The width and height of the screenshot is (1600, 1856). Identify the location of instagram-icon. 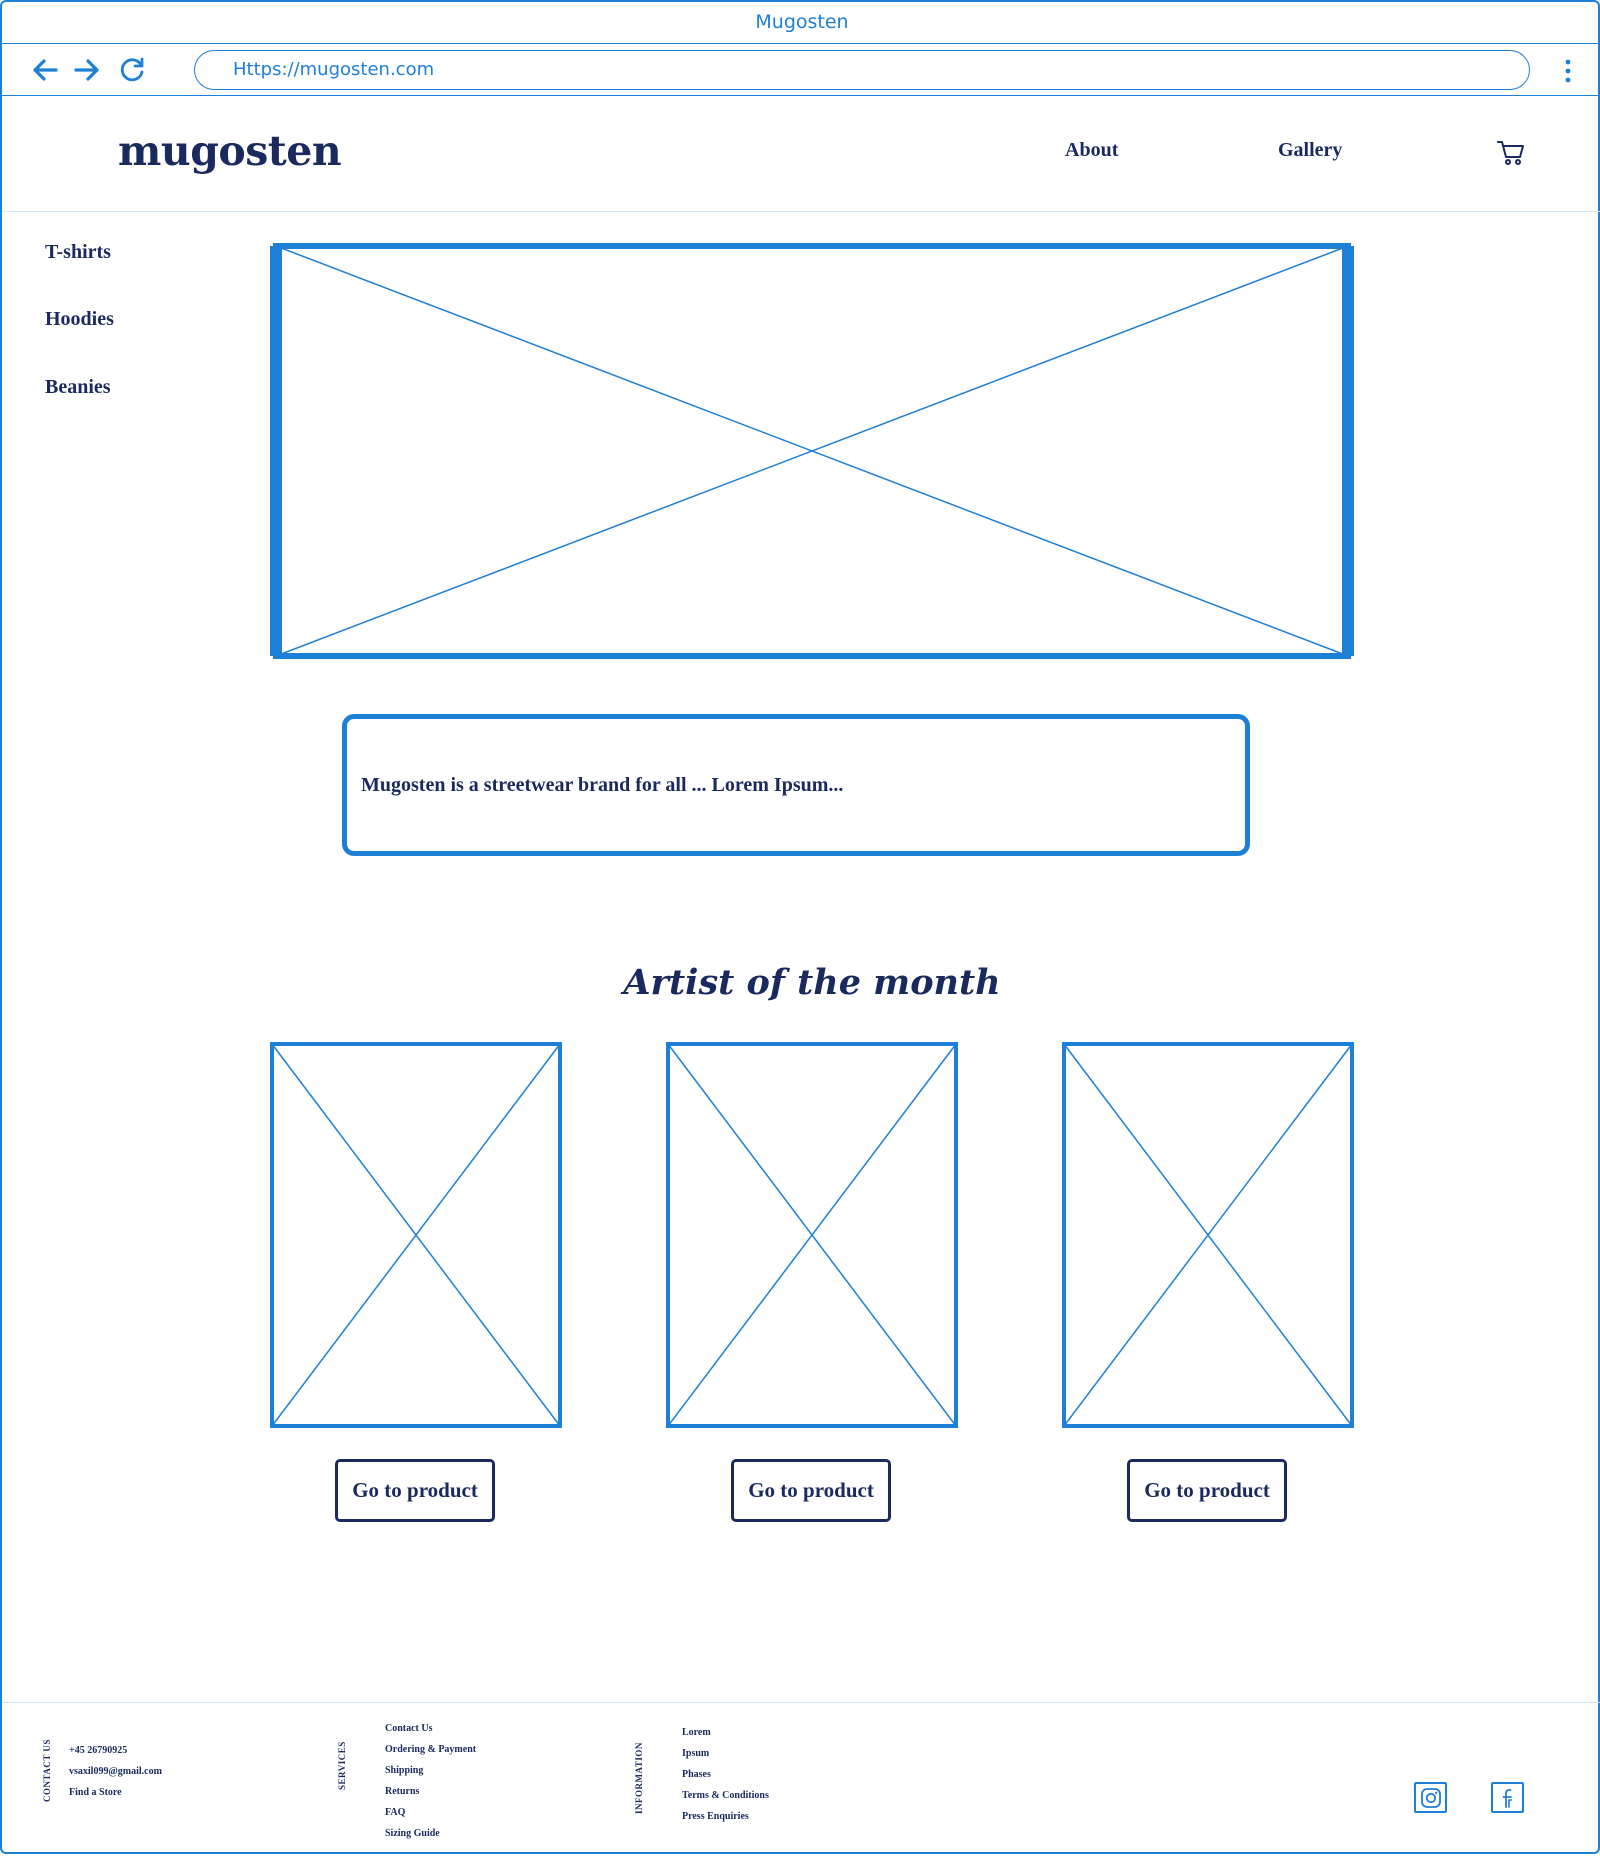
(1430, 1797).